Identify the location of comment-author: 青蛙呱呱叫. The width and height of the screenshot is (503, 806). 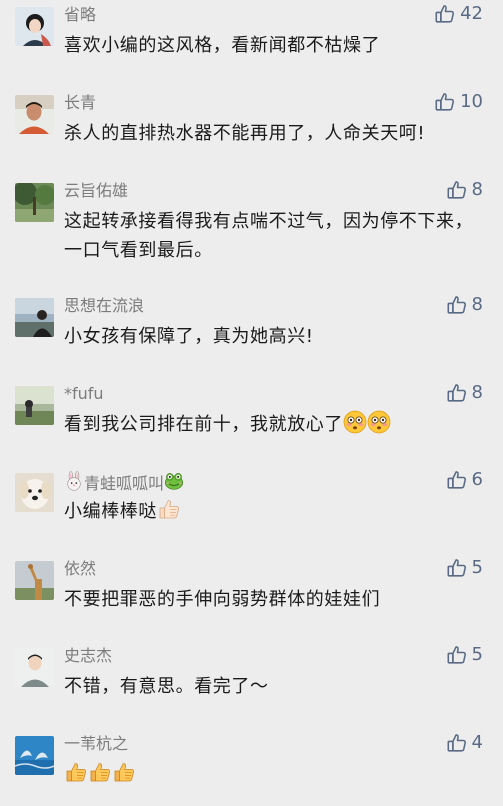
(124, 482).